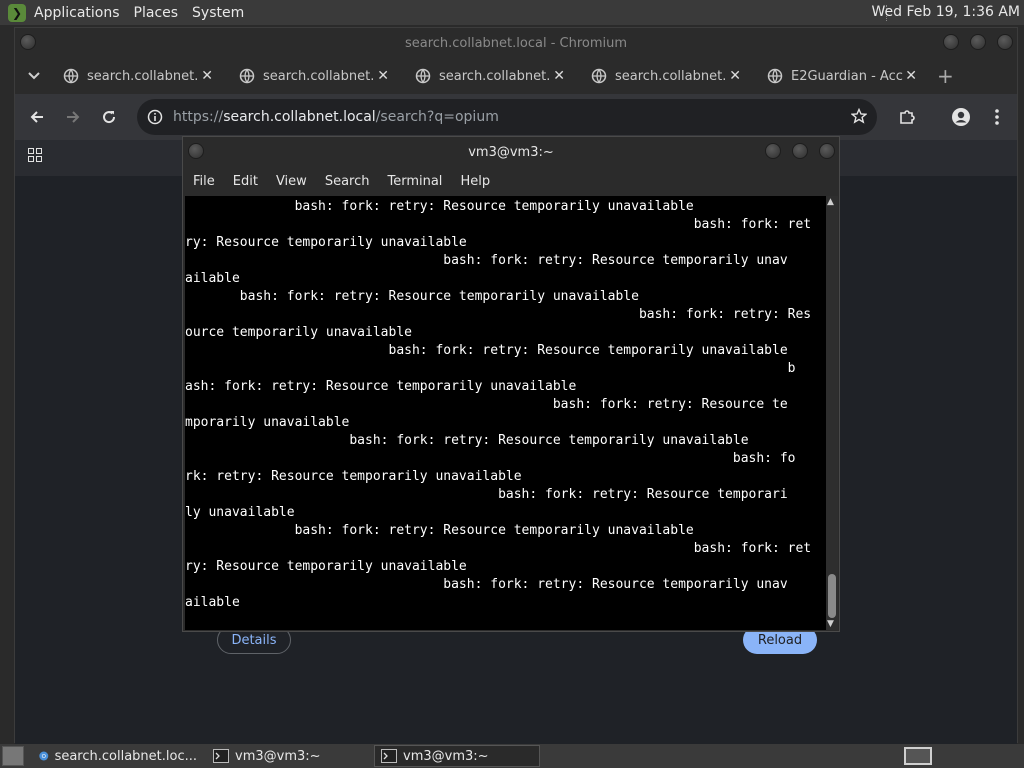 The width and height of the screenshot is (1024, 768). I want to click on terminal-line: bash: fork: retry: Resource te, so click(486, 404).